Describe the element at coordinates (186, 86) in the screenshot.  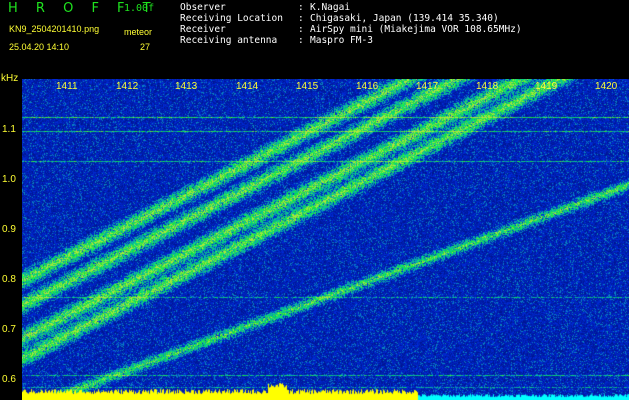
I see `x-tick-label: 1413` at that location.